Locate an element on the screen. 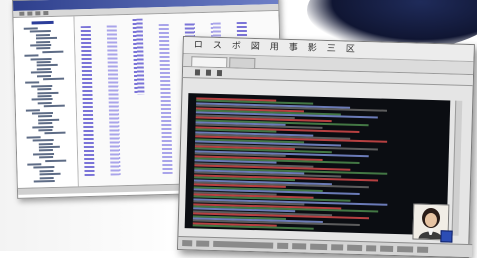 This screenshot has width=477, height=258. tree-selected-item is located at coordinates (42, 22).